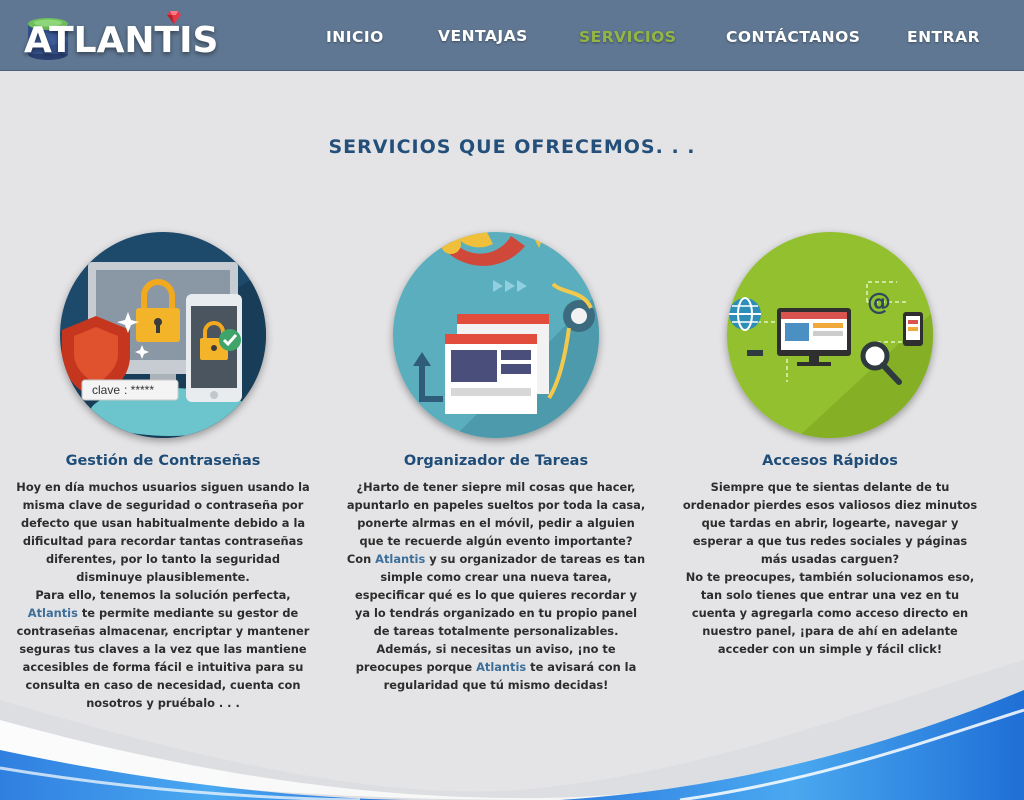  What do you see at coordinates (512, 147) in the screenshot?
I see `page-title: SERVICIOS QUE OFRECEMOS. . .` at bounding box center [512, 147].